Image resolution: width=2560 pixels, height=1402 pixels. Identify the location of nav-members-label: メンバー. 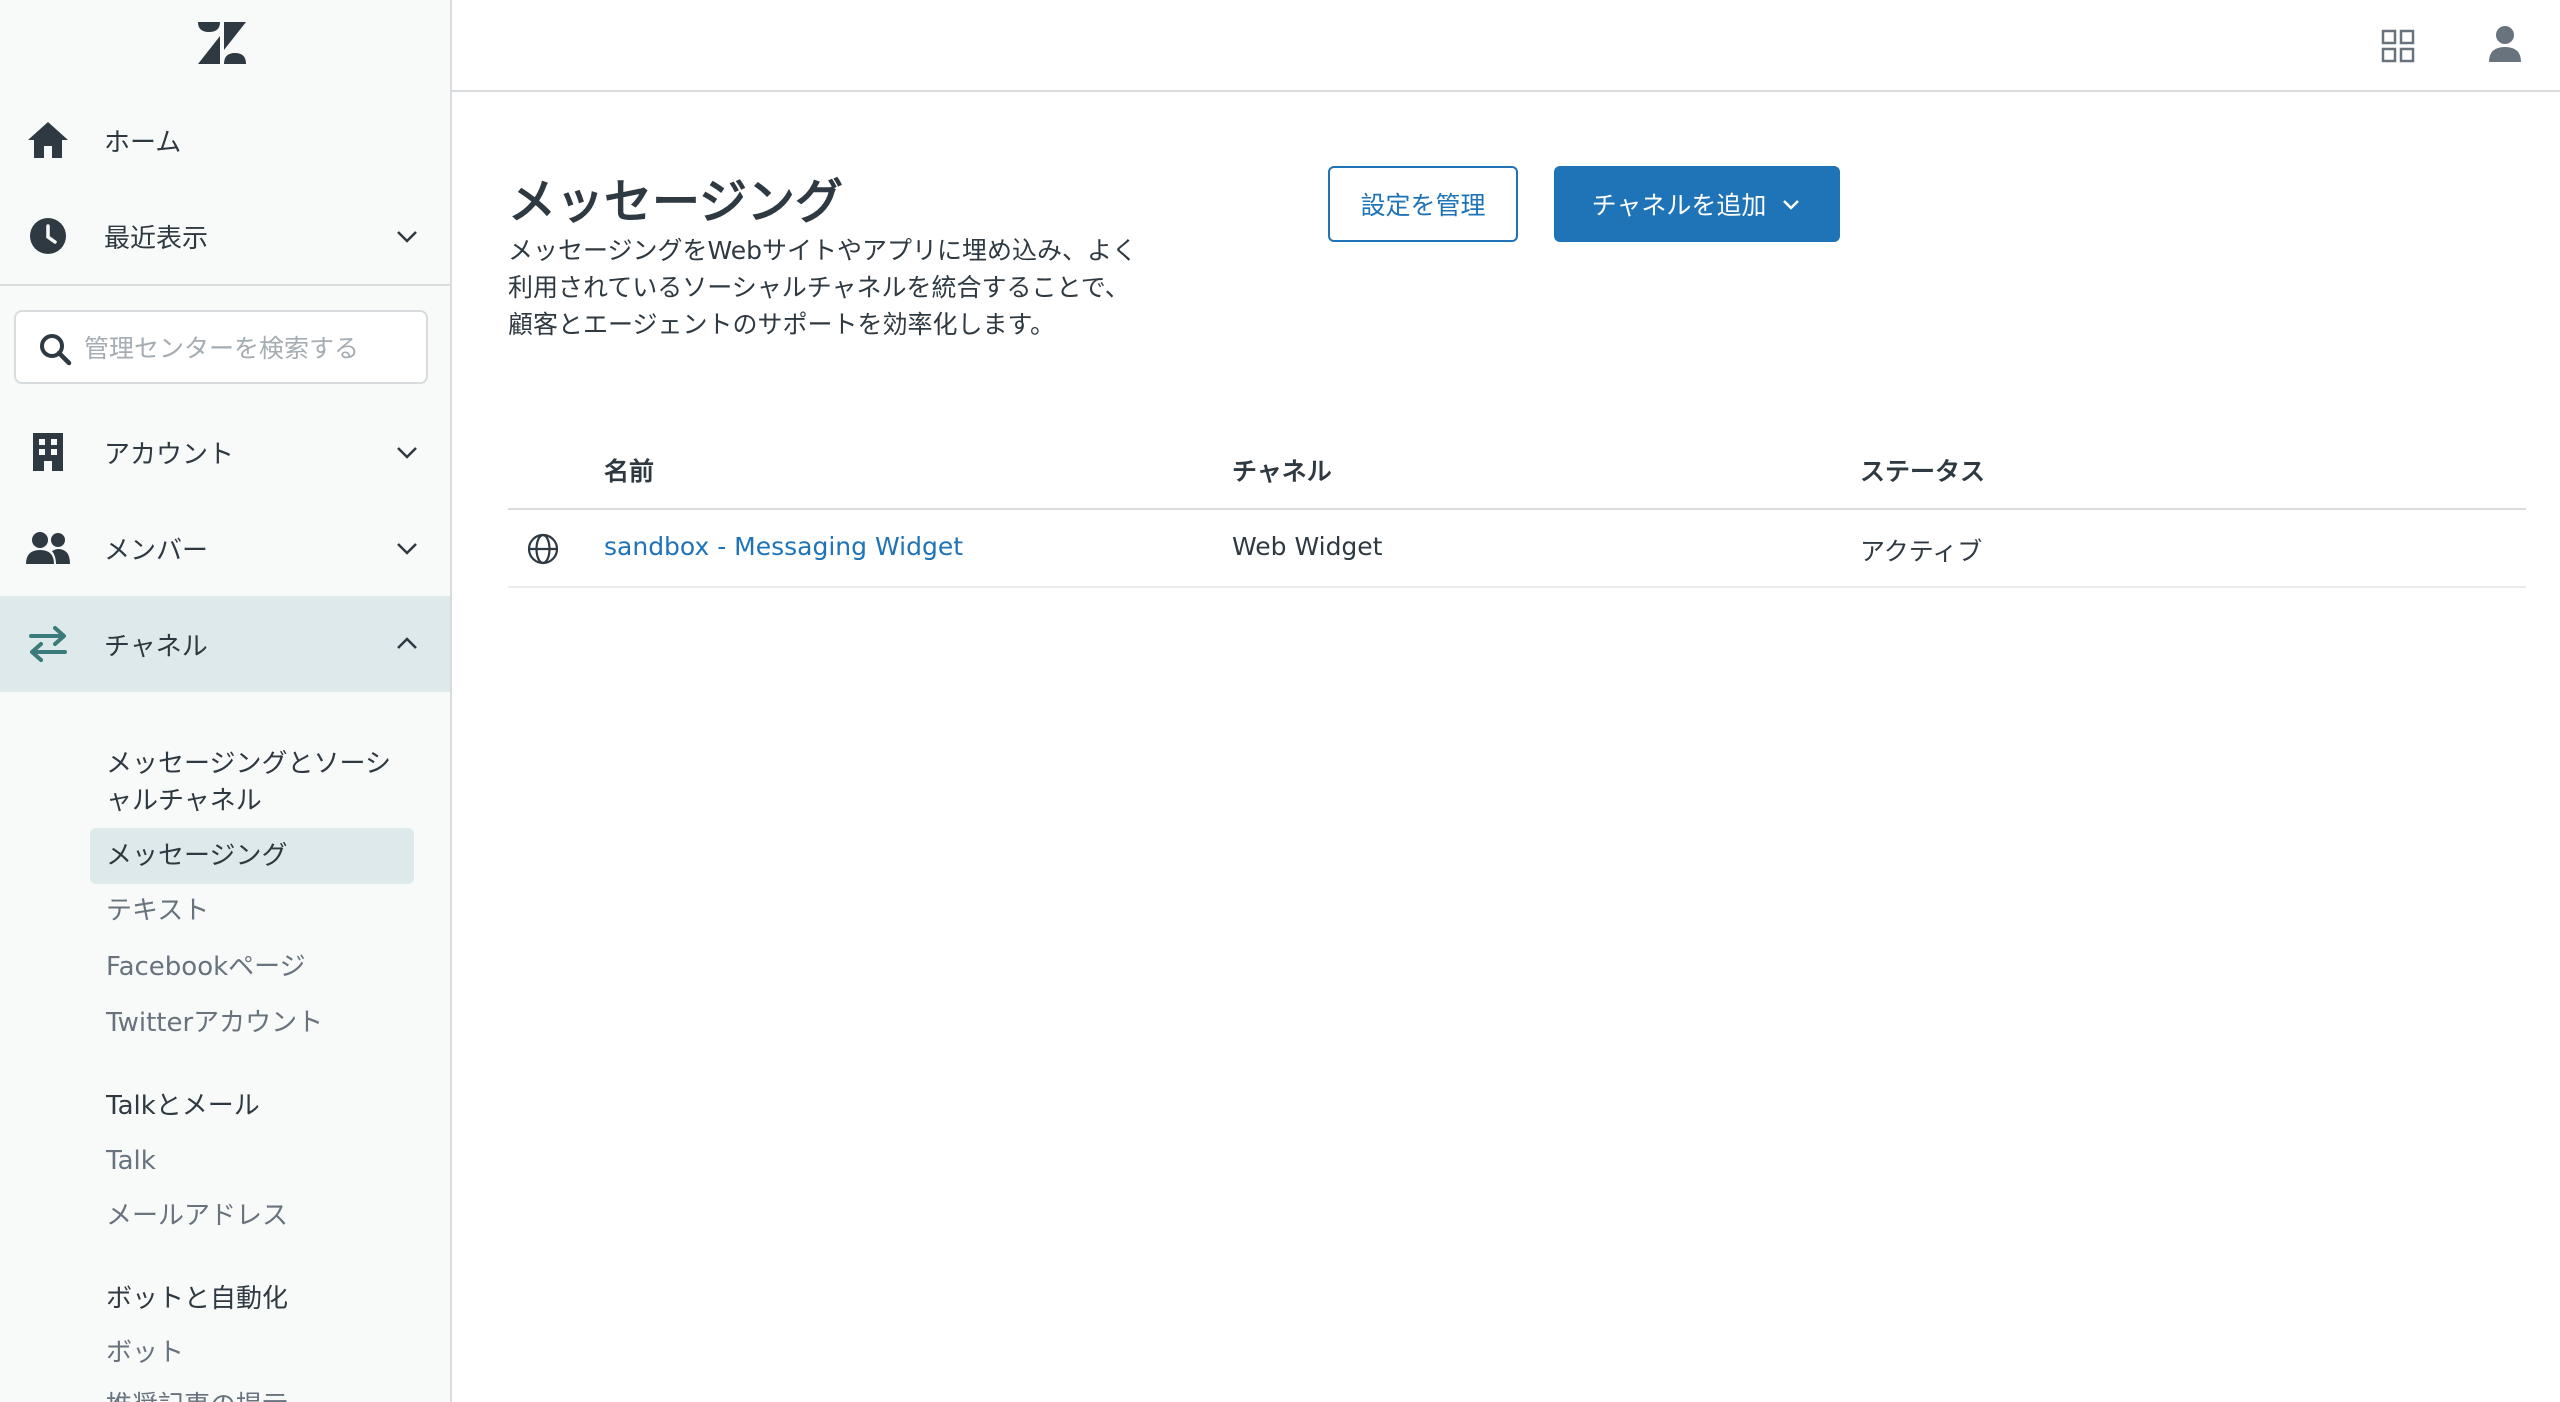
(156, 550).